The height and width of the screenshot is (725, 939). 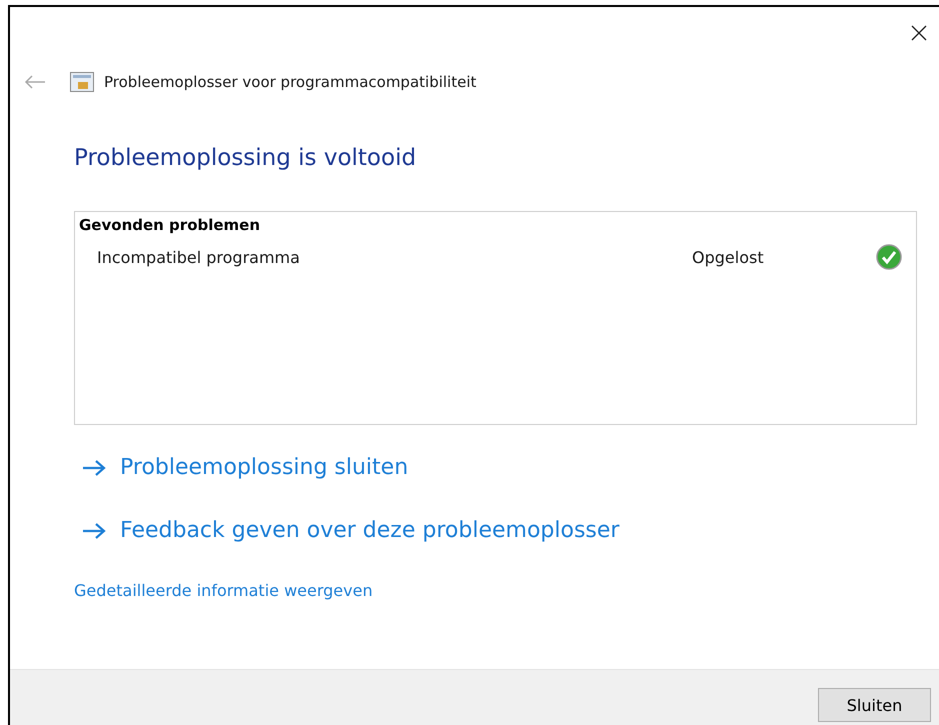 I want to click on panel-title: Gevonden problemen, so click(x=170, y=225).